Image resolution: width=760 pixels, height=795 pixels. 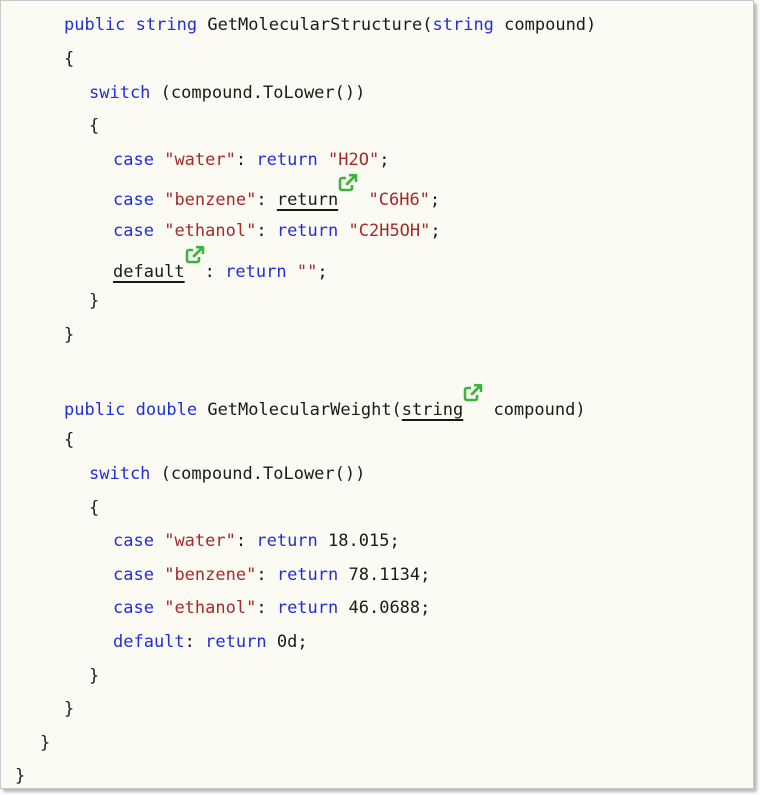 I want to click on method-signature: GetMolecularStructure(, so click(x=315, y=25).